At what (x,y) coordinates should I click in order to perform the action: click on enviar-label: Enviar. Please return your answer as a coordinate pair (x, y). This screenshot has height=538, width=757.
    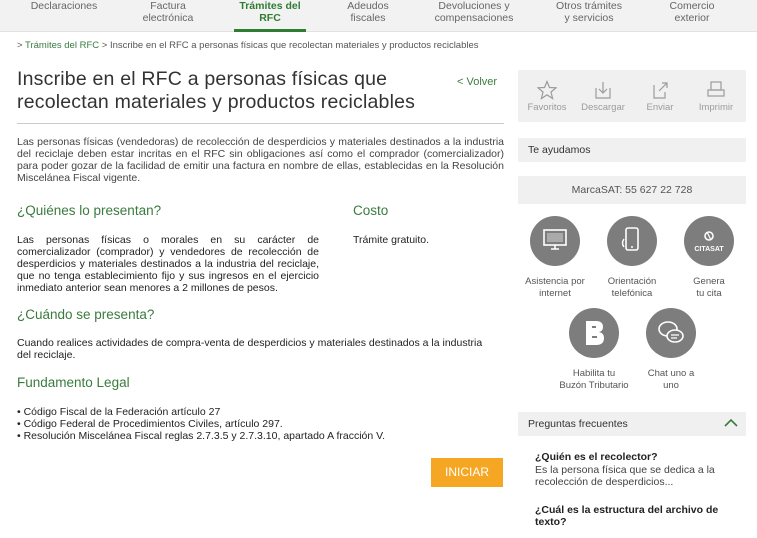
    Looking at the image, I should click on (660, 107).